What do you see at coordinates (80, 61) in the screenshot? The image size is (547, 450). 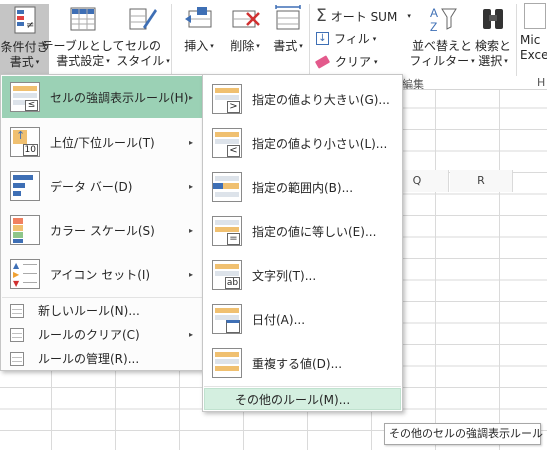 I see `table-label-2: 書式設定` at bounding box center [80, 61].